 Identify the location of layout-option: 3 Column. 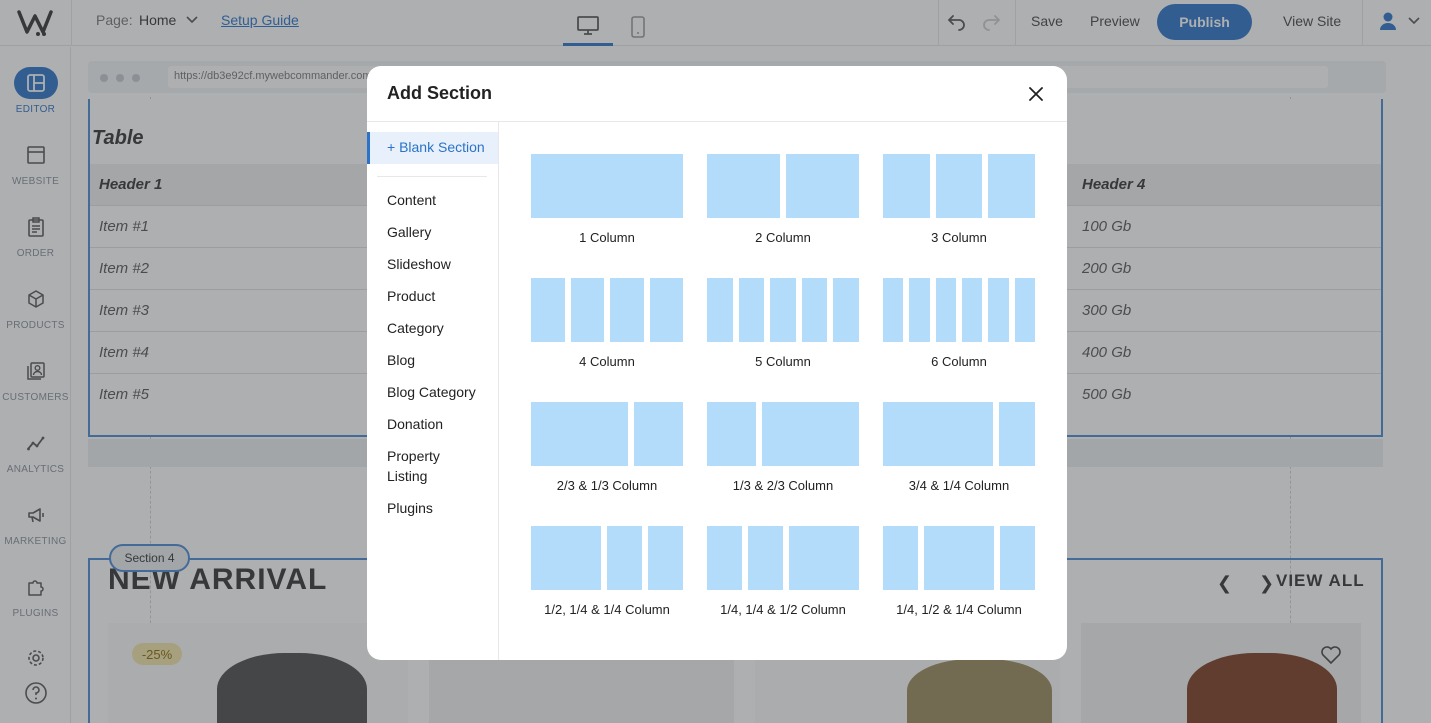
(959, 202).